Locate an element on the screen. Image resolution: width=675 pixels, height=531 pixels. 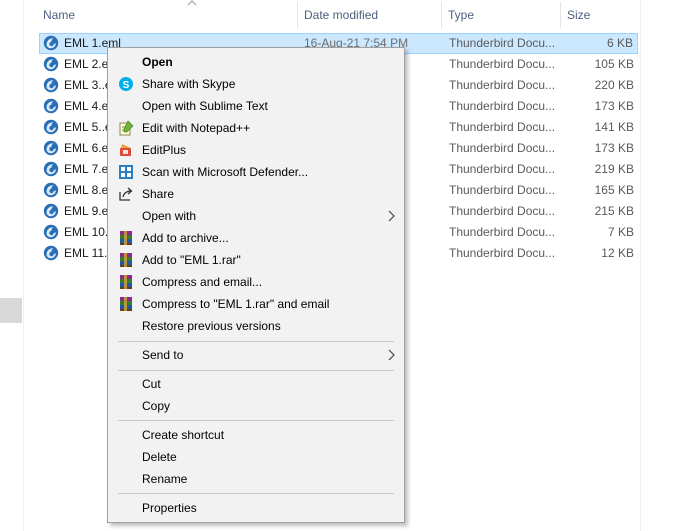
file-name: EML 8.e is located at coordinates (86, 190).